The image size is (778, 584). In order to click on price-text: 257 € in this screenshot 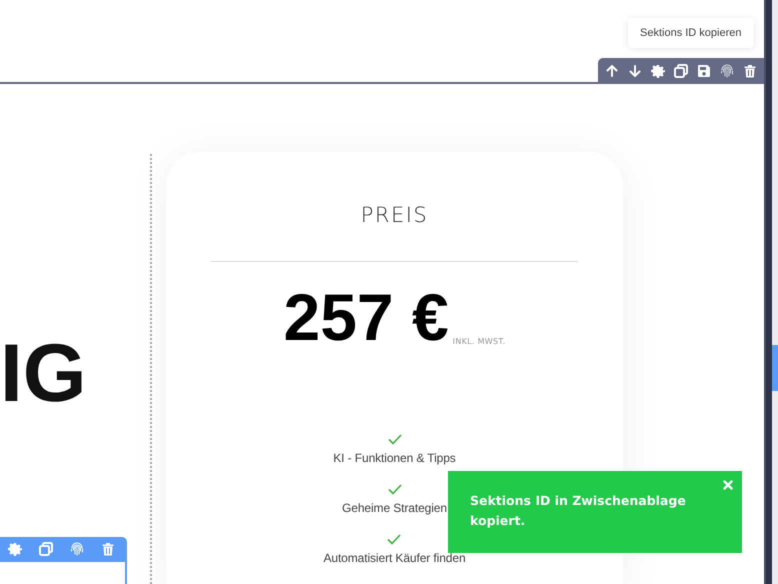, I will do `click(366, 317)`.